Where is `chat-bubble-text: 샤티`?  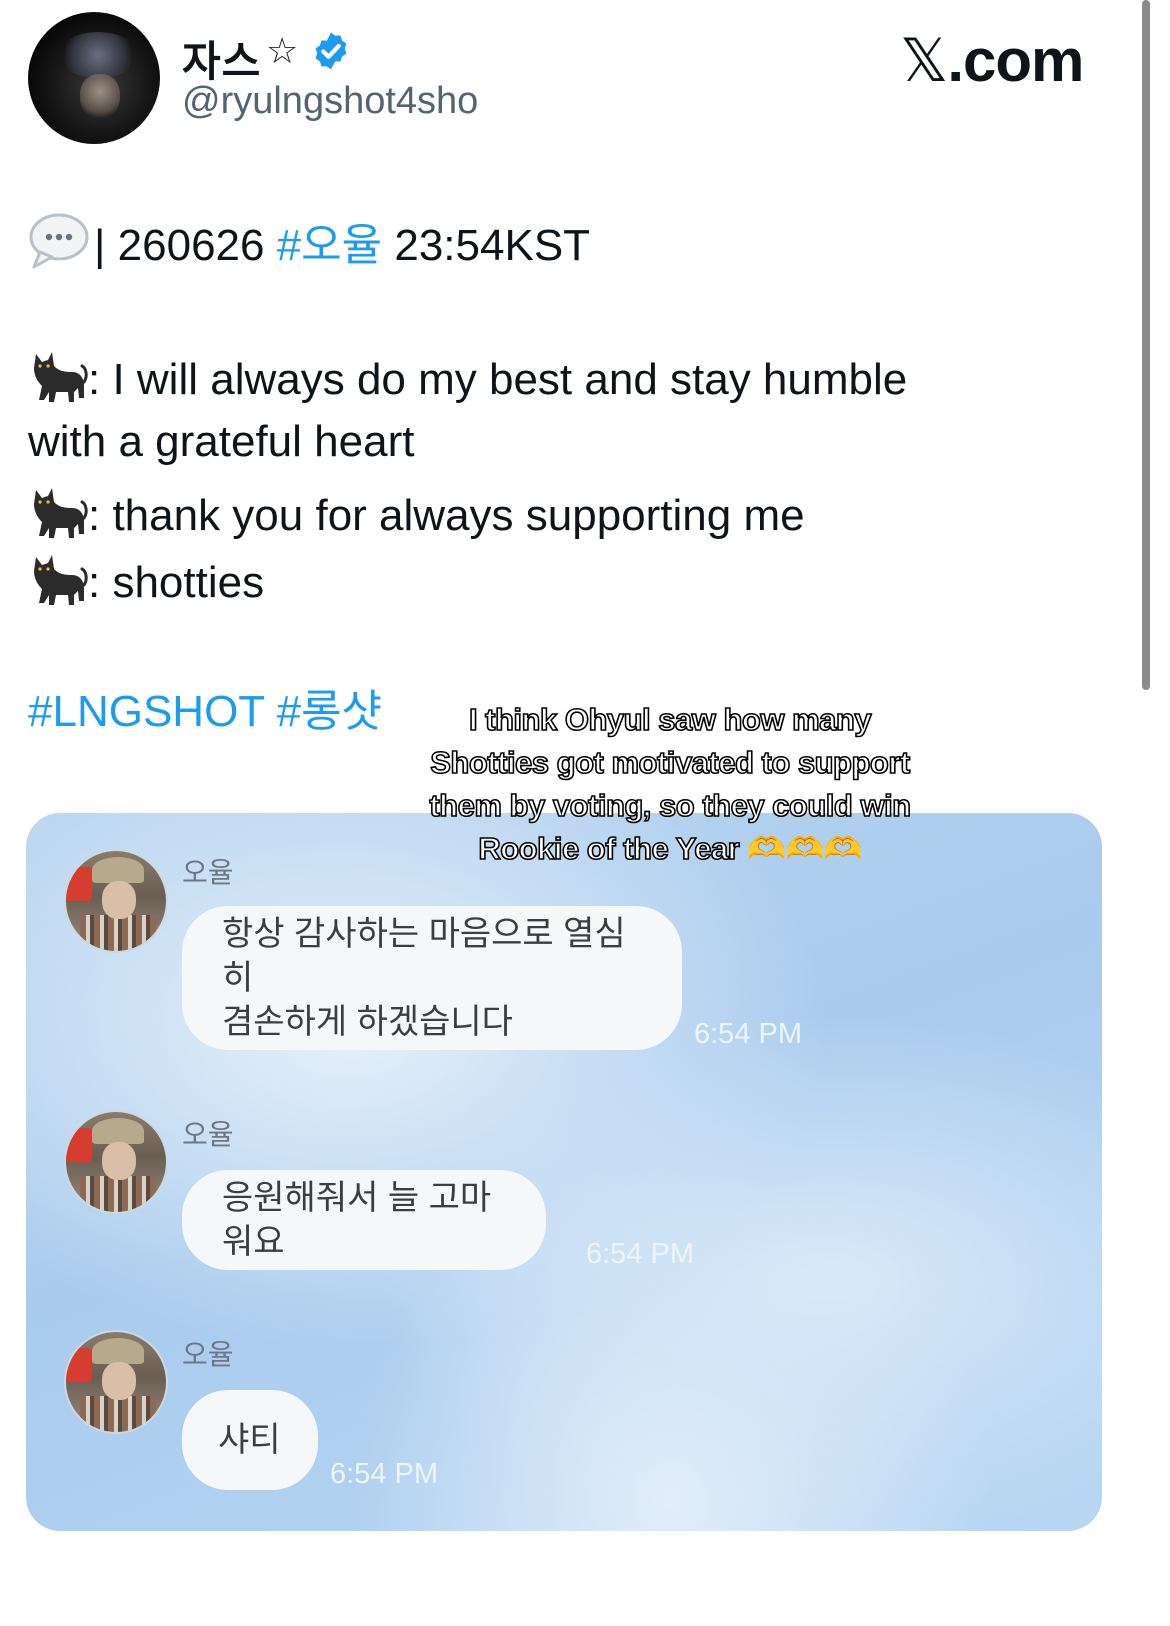
chat-bubble-text: 샤티 is located at coordinates (249, 1439).